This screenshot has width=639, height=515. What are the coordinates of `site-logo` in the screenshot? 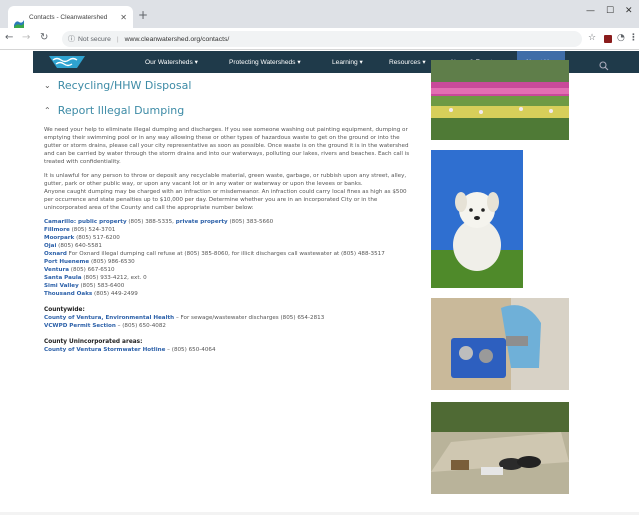 It's located at (67, 62).